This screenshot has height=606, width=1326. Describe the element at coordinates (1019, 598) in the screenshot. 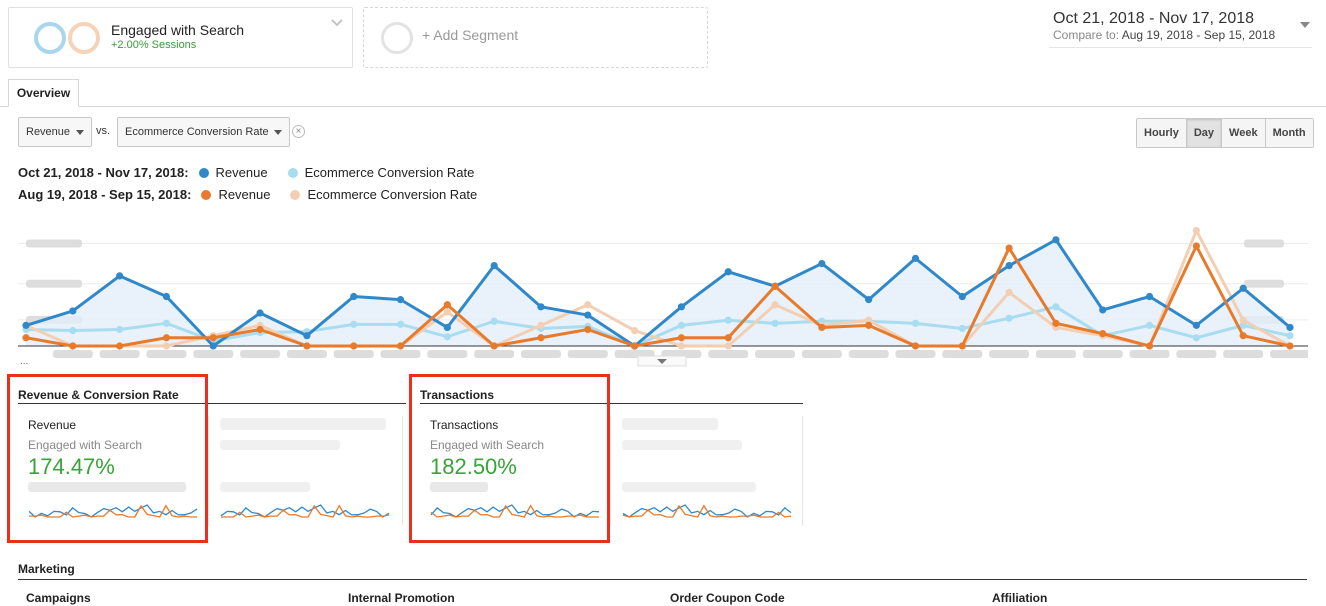

I see `marketing-col-affiliation: Affiliation` at that location.